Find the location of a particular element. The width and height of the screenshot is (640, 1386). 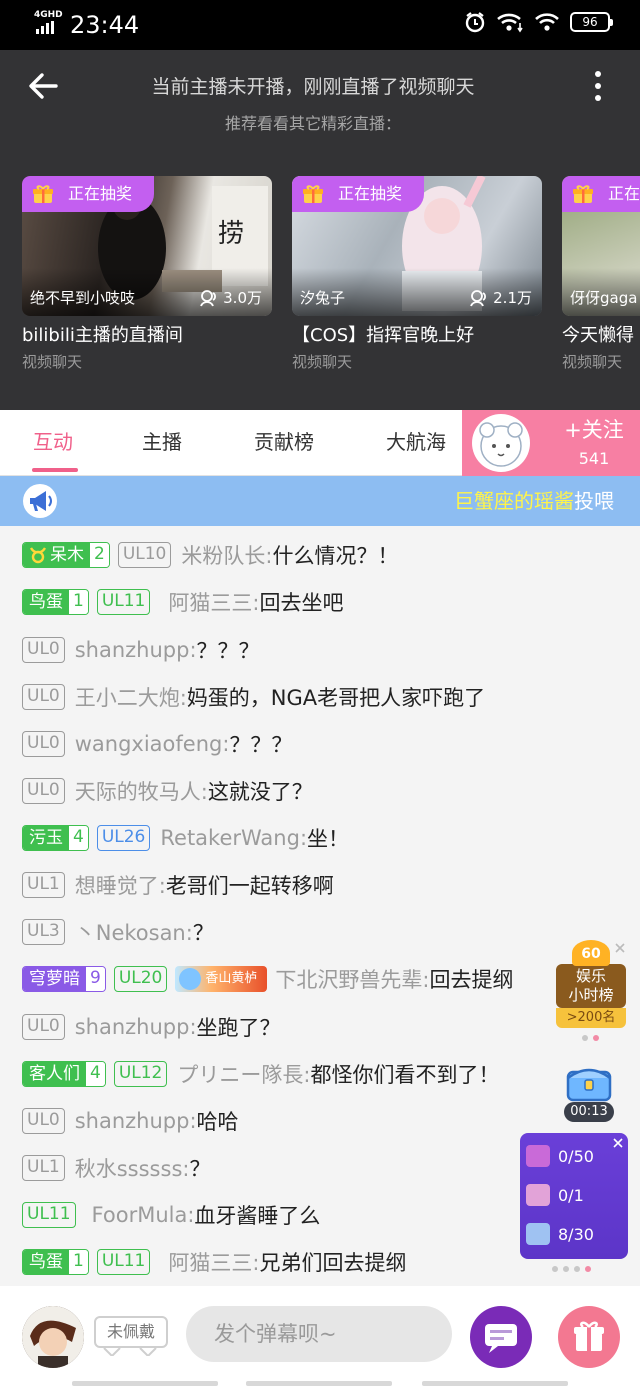

recommend-card: 正在抽奖 伢伢gaga 今天懒得 视频聊天 is located at coordinates (601, 276).